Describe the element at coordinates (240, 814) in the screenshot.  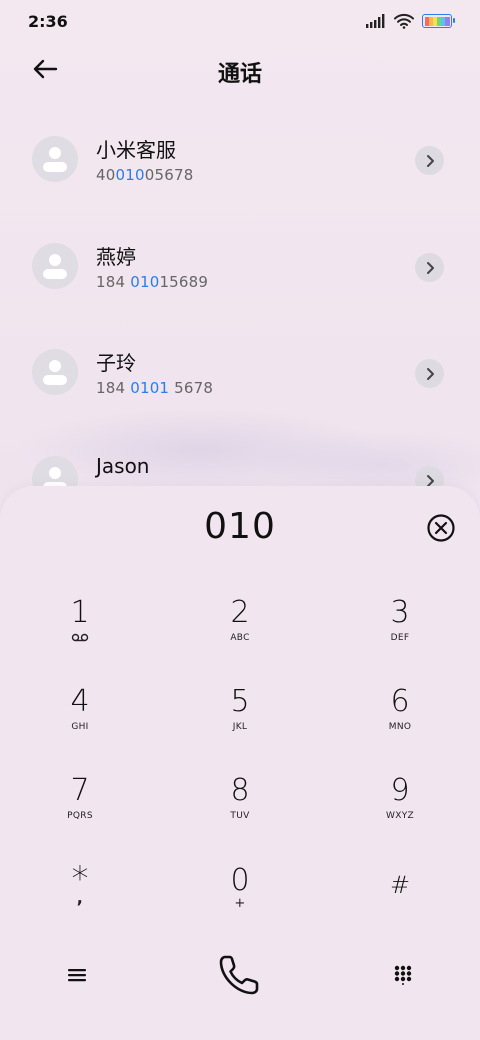
I see `key-8: 8 TUV` at that location.